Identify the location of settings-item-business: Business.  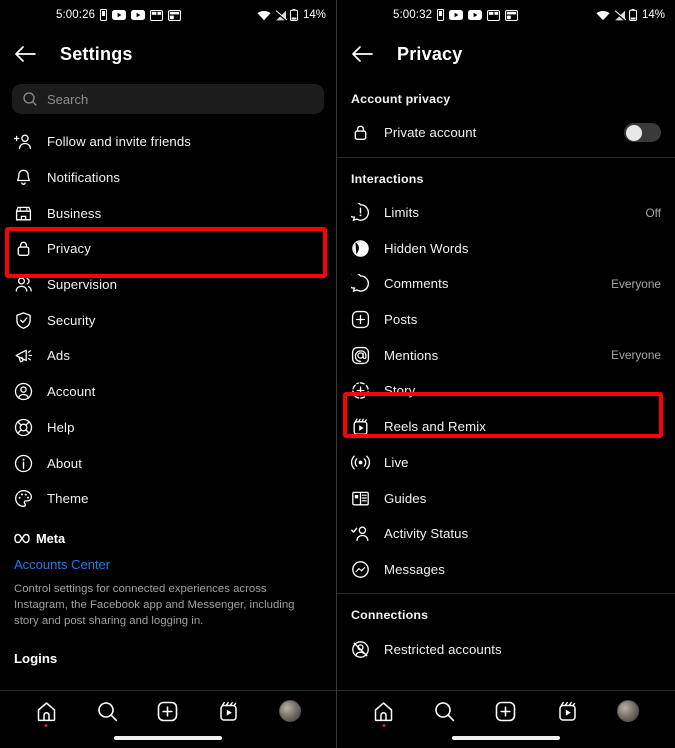
(168, 213).